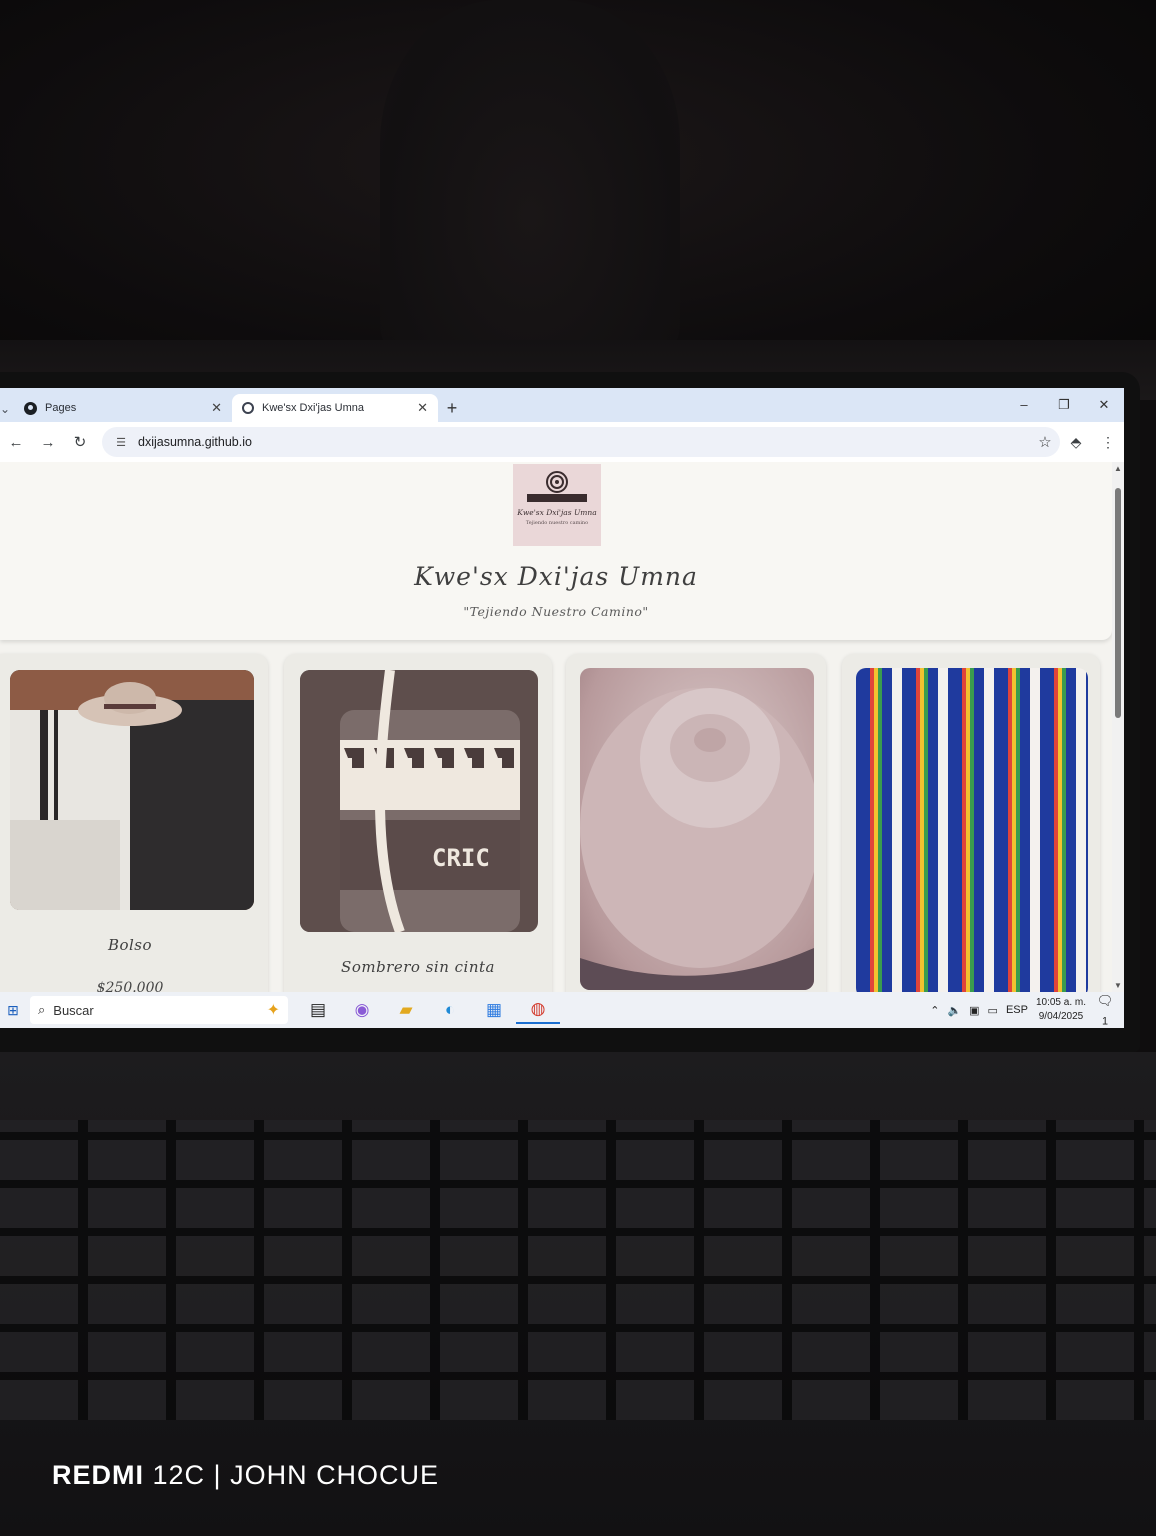 The height and width of the screenshot is (1536, 1156). Describe the element at coordinates (697, 839) in the screenshot. I see `straw-hat-illustration` at that location.